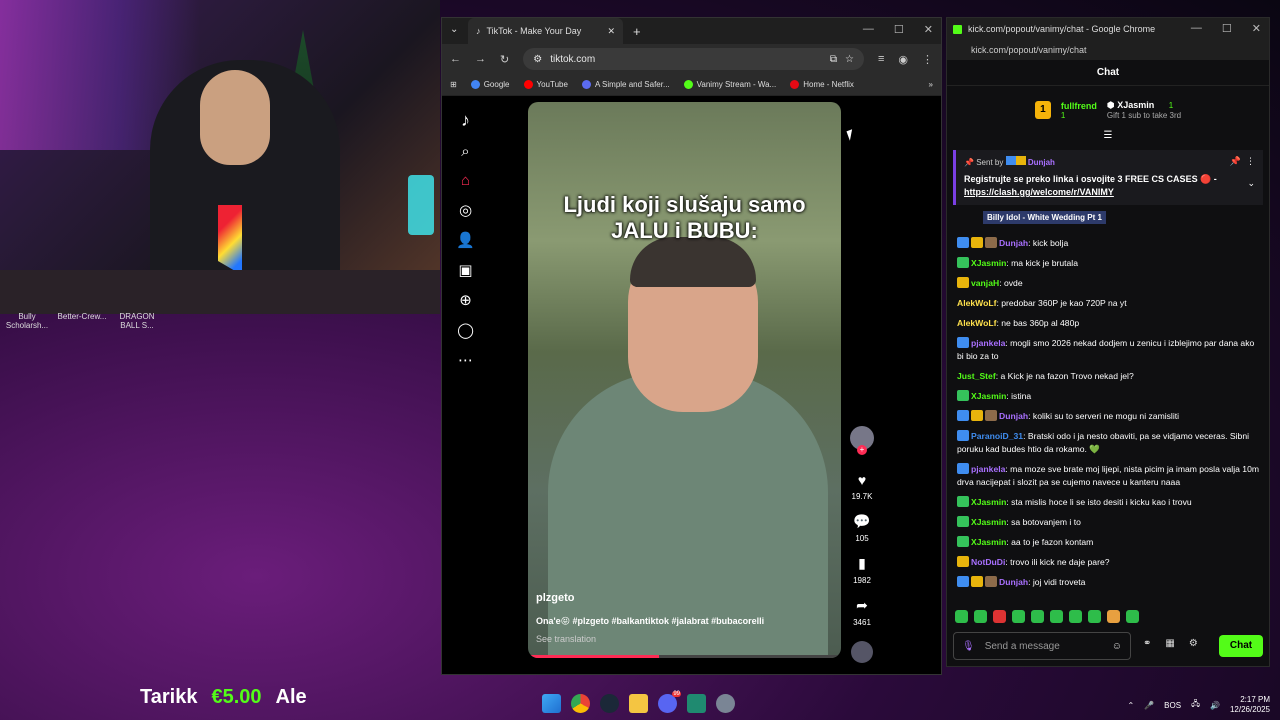 This screenshot has height=720, width=1280. Describe the element at coordinates (968, 646) in the screenshot. I see `mic-icon: 🎙` at that location.